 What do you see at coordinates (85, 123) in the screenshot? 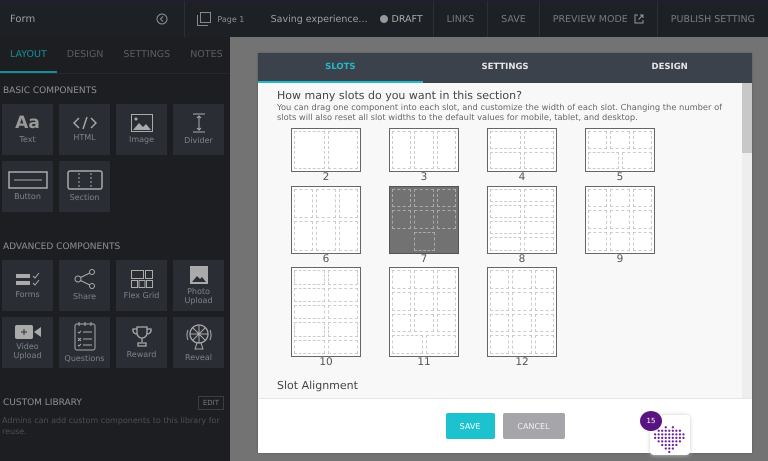
I see `html-icon` at bounding box center [85, 123].